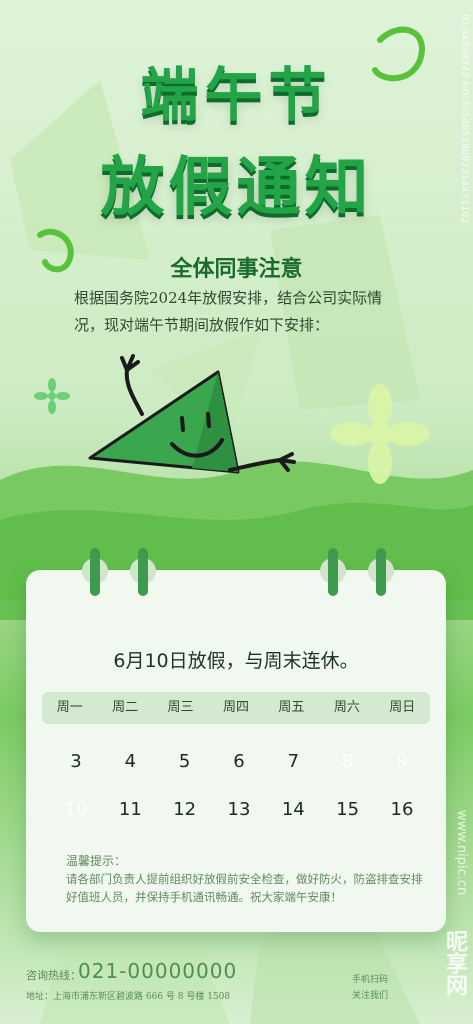 This screenshot has height=1024, width=473. I want to click on site-watermark: www.nipic.cn, so click(461, 853).